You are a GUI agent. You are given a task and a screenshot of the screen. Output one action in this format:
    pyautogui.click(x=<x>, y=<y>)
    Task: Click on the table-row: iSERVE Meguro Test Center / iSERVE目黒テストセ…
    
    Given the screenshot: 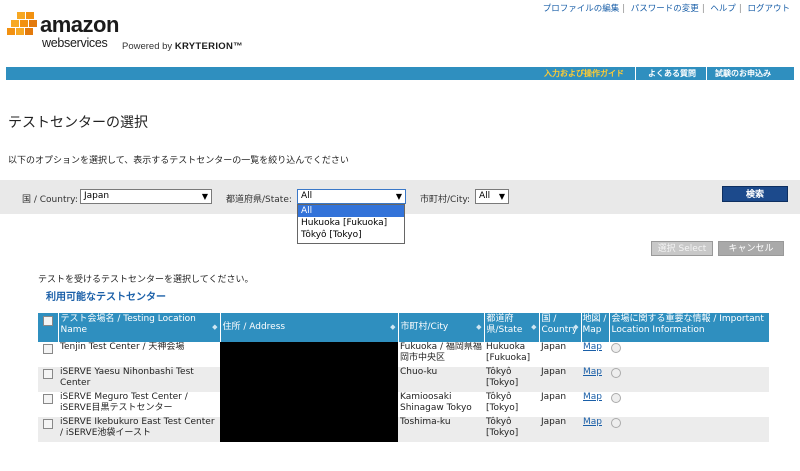 What is the action you would take?
    pyautogui.click(x=403, y=404)
    